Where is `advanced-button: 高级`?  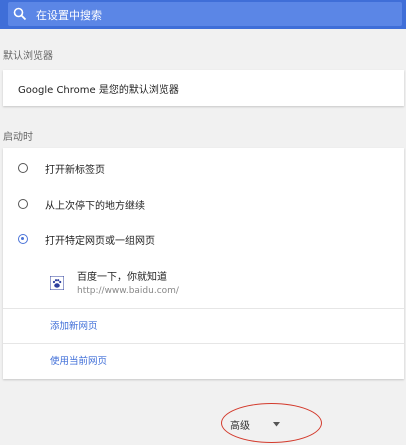
advanced-button: 高级 is located at coordinates (255, 424).